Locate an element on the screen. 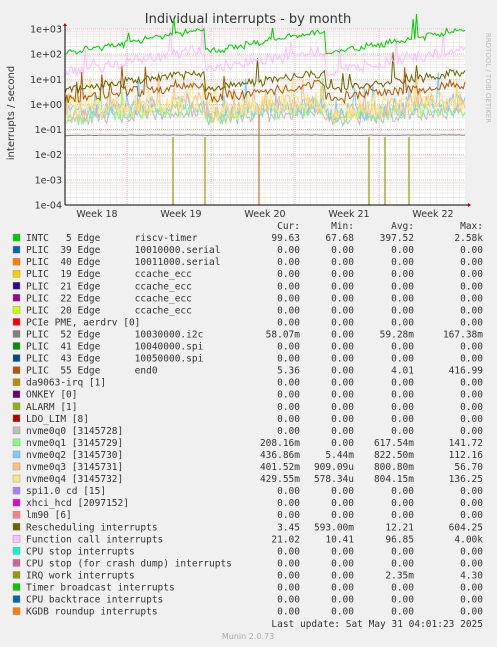 This screenshot has height=647, width=497. legend-label: PLIC 55 Edge end0 is located at coordinates (92, 371).